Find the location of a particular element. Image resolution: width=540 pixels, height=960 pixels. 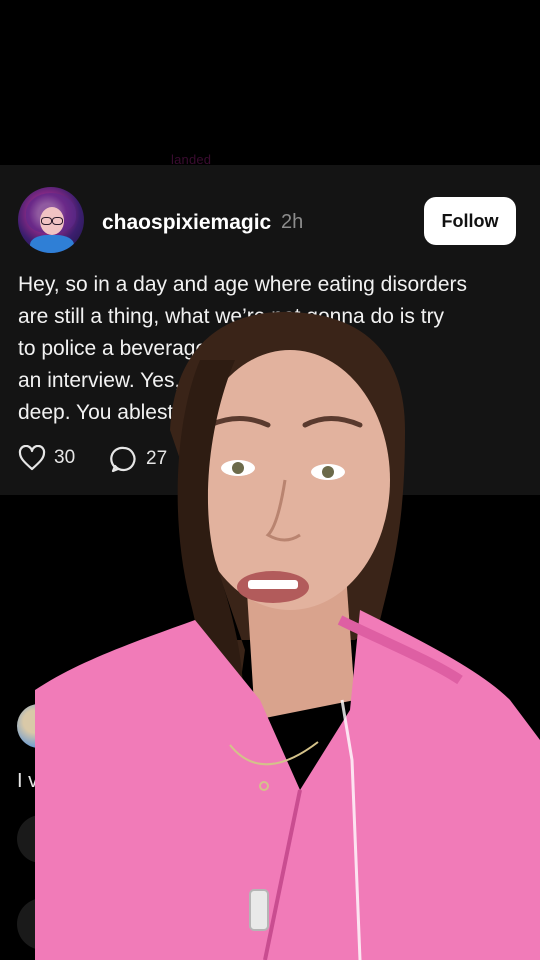

heart-icon is located at coordinates (32, 458).